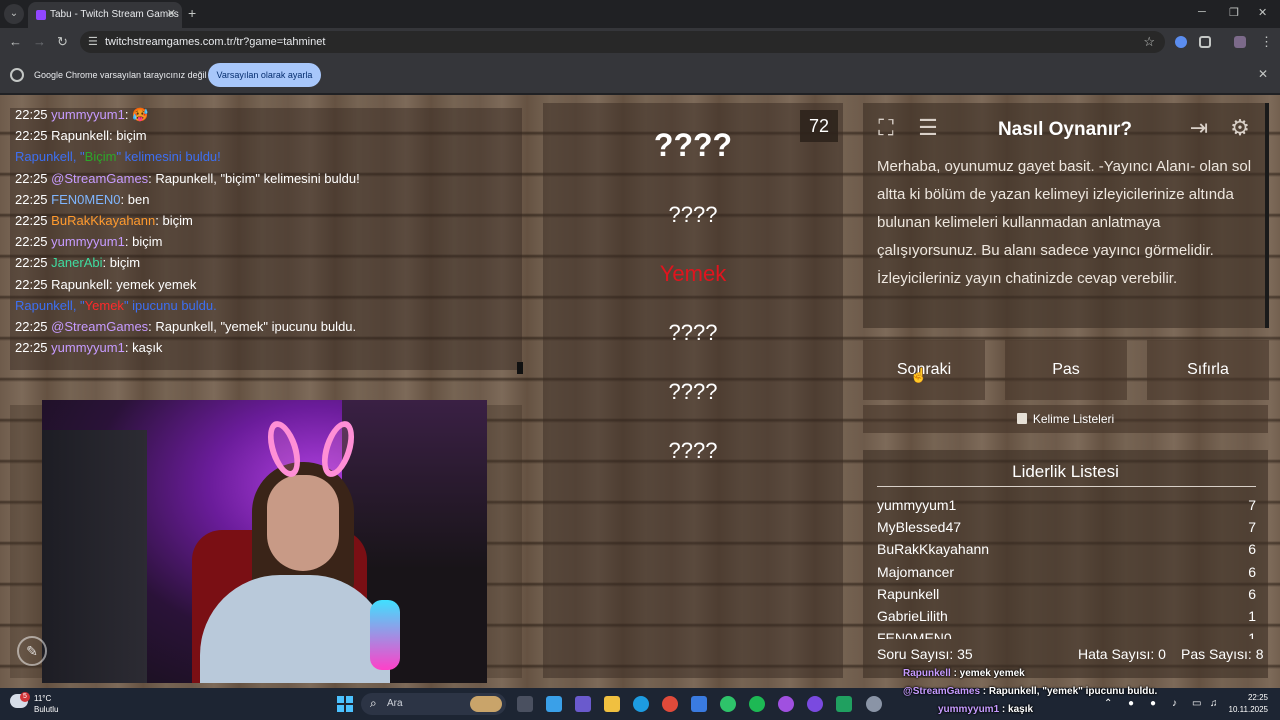 The width and height of the screenshot is (1280, 720). What do you see at coordinates (914, 634) in the screenshot?
I see `player-name: FEN0MEN0` at bounding box center [914, 634].